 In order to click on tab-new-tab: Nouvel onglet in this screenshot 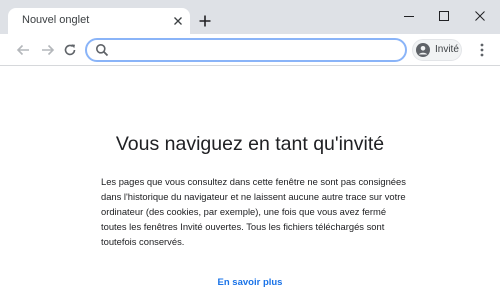, I will do `click(99, 21)`.